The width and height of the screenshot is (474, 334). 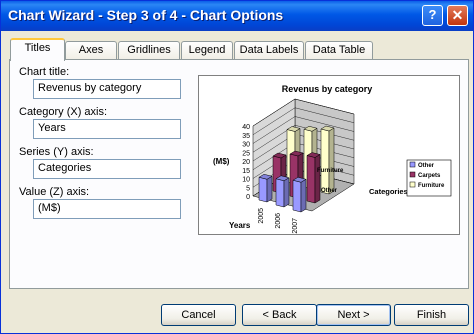 I want to click on legend-label: Other, so click(x=426, y=166).